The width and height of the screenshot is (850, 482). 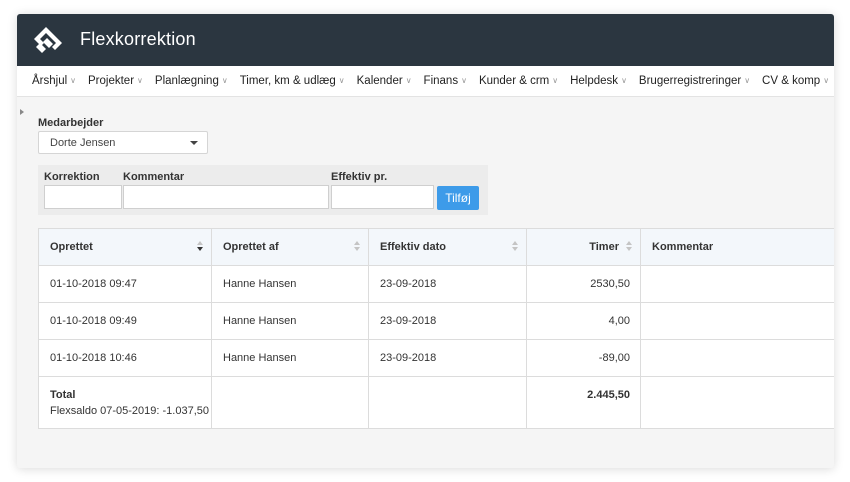 What do you see at coordinates (610, 284) in the screenshot?
I see `cell-text: 2530,50` at bounding box center [610, 284].